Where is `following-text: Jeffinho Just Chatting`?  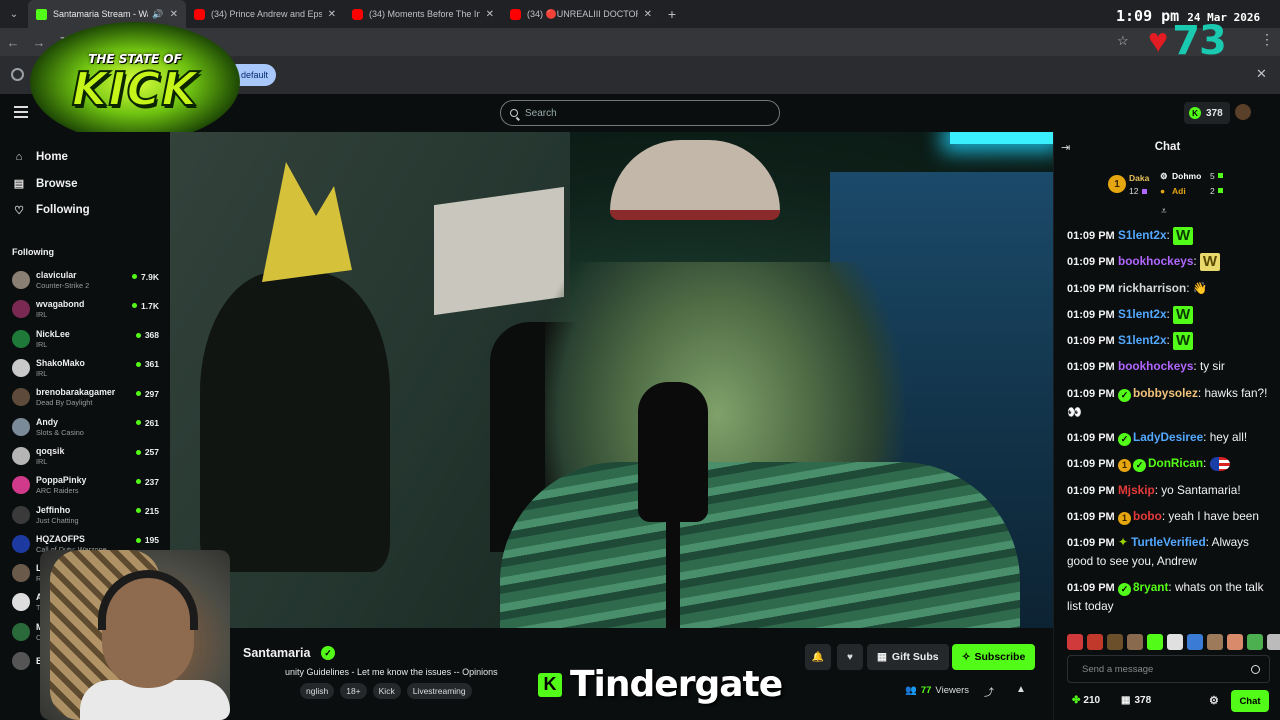
following-text: Jeffinho Just Chatting is located at coordinates (57, 515).